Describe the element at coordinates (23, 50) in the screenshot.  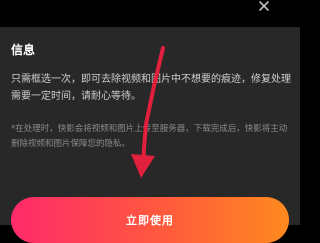
I see `dialog-title: 信息` at that location.